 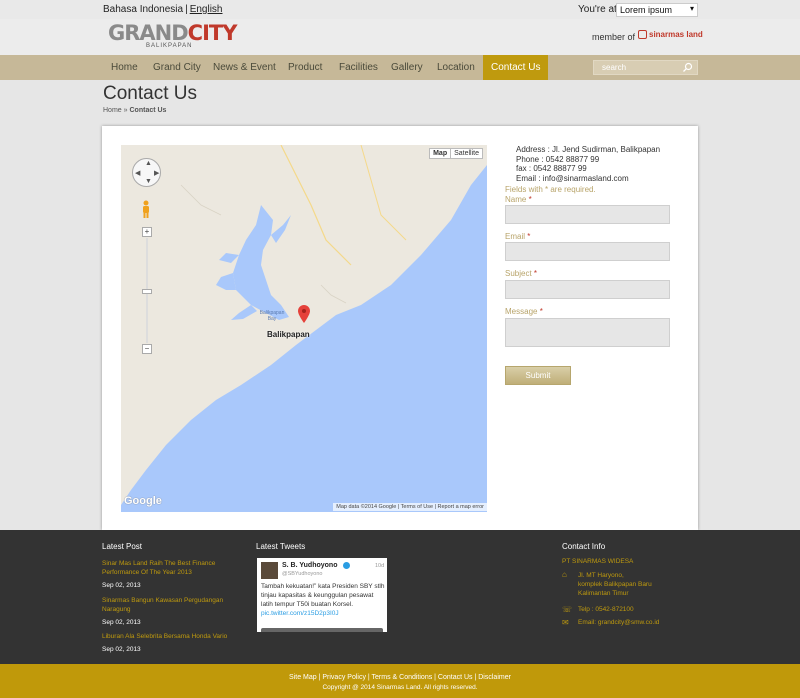 I want to click on tweet-author: S. B. Yudhoyono, so click(x=309, y=565).